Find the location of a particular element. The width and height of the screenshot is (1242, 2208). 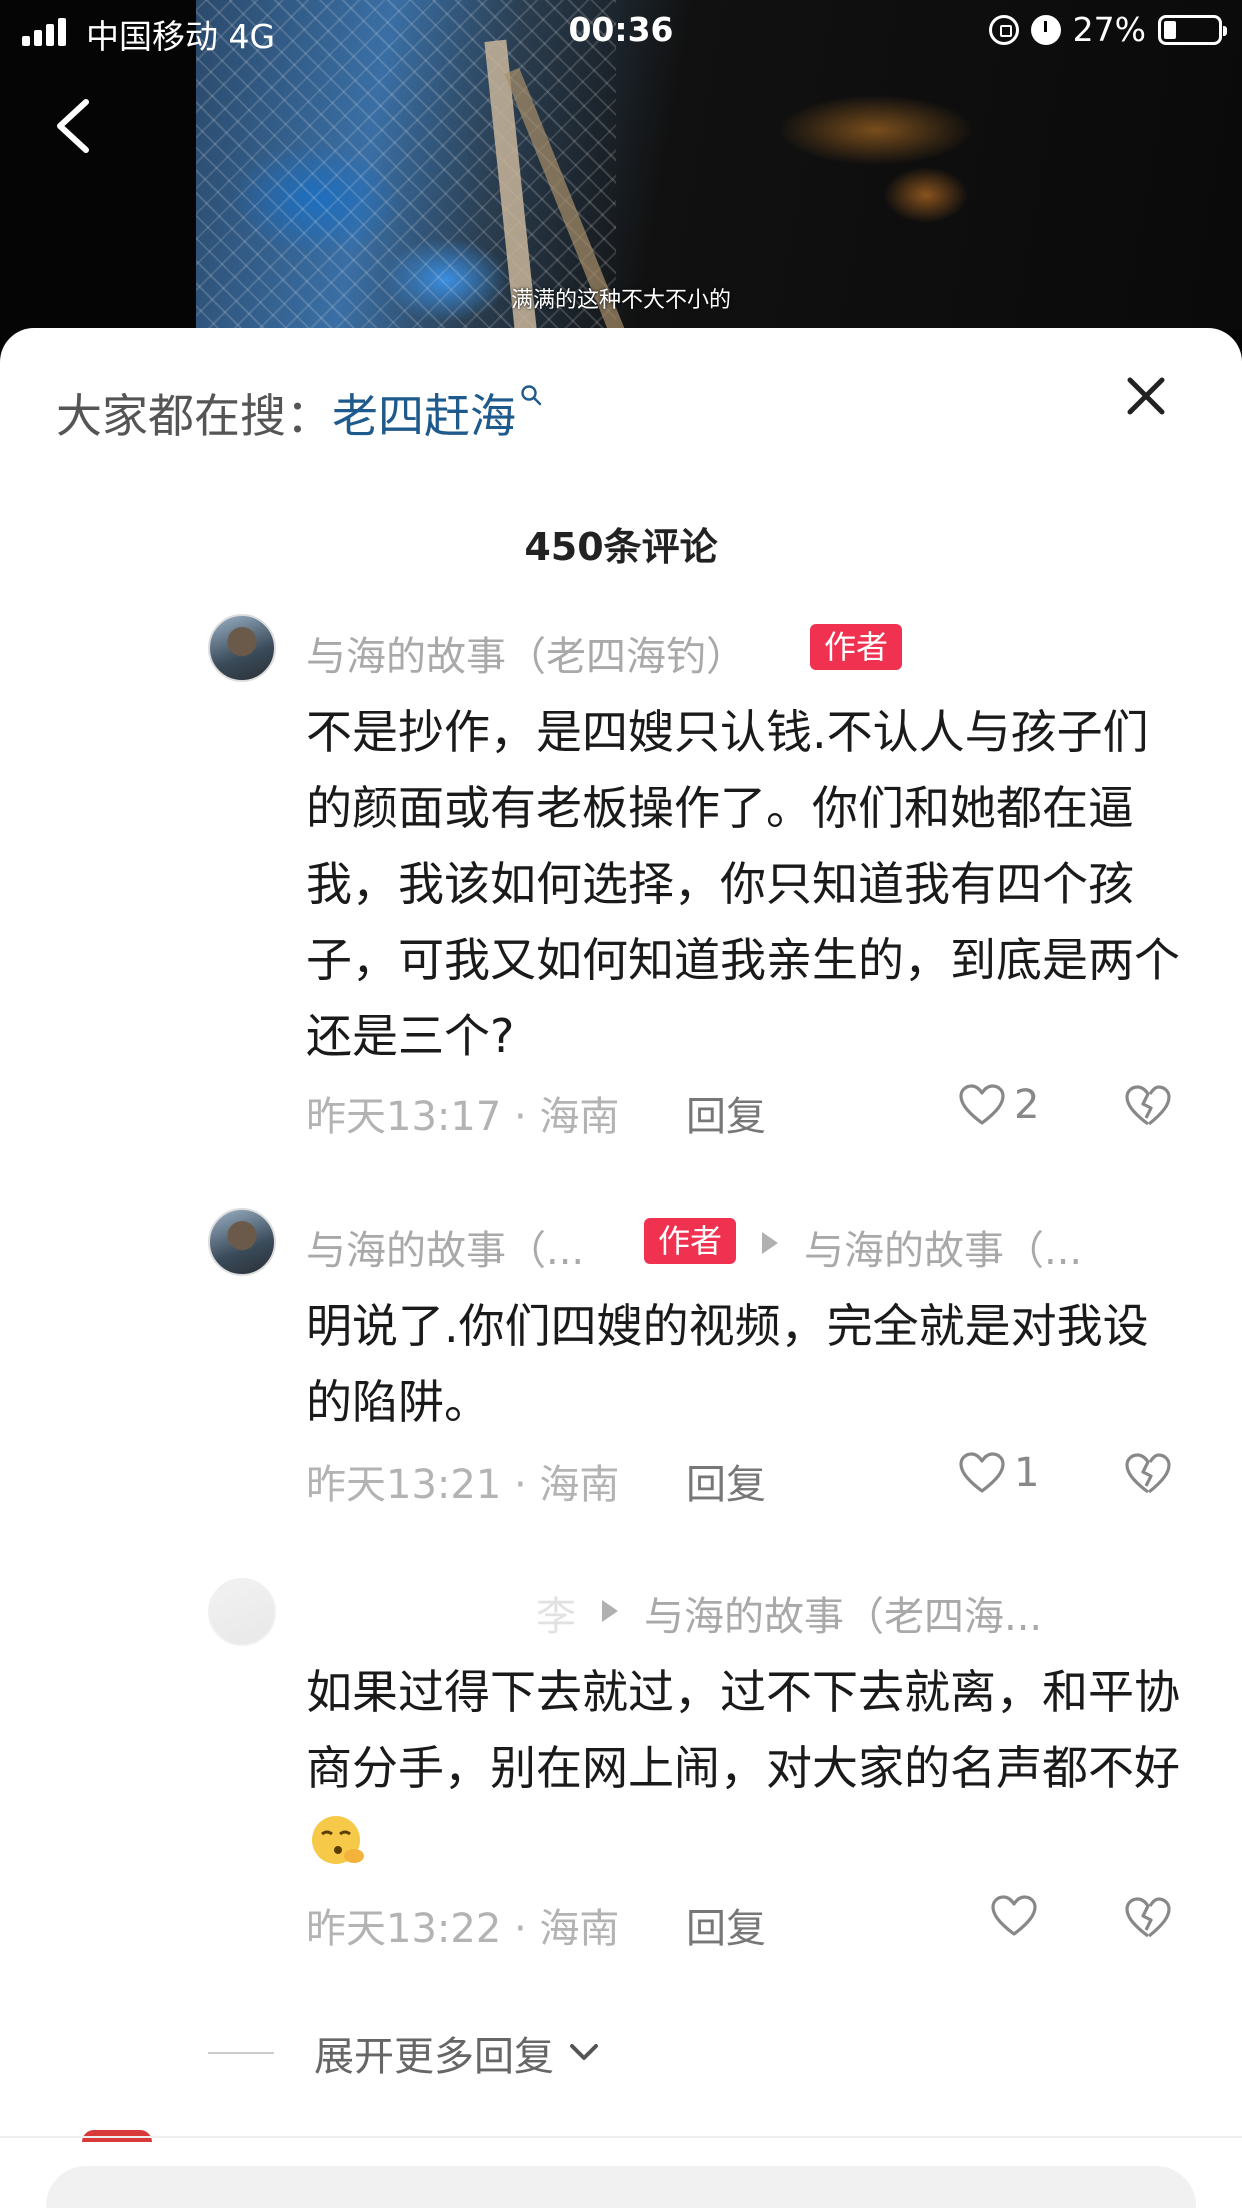

comment-text: 明说了.你们四嫂的视频，完全就是对我设的陷阱。 is located at coordinates (727, 1364).